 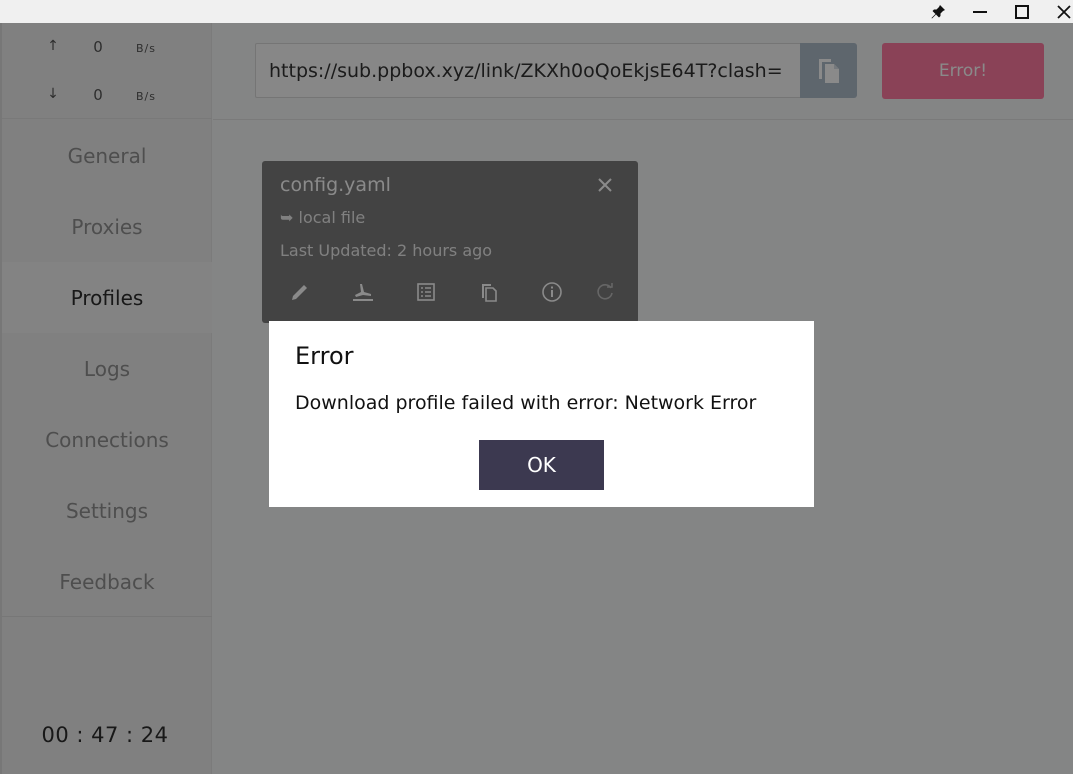 I want to click on ok-button: OK, so click(x=541, y=465).